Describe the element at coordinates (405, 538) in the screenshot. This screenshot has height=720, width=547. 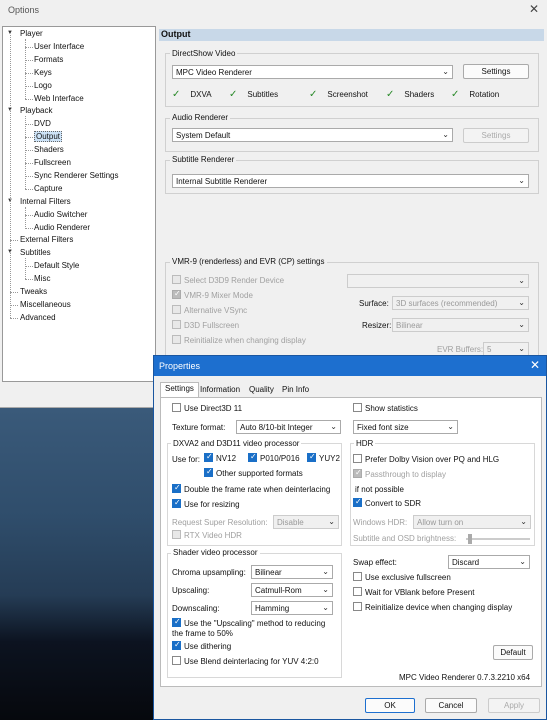
I see `osd-brightness-label: Subtitle and OSD brightness:` at that location.